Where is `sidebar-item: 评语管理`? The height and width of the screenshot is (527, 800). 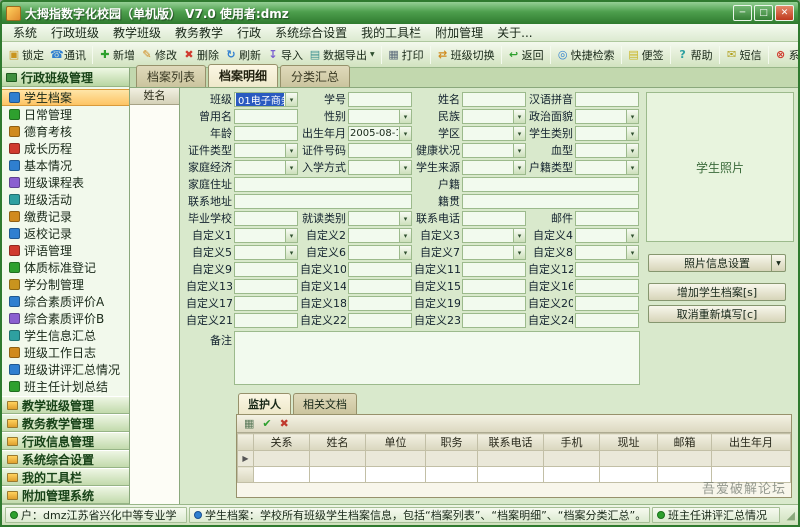
sidebar-item: 评语管理 is located at coordinates (65, 250).